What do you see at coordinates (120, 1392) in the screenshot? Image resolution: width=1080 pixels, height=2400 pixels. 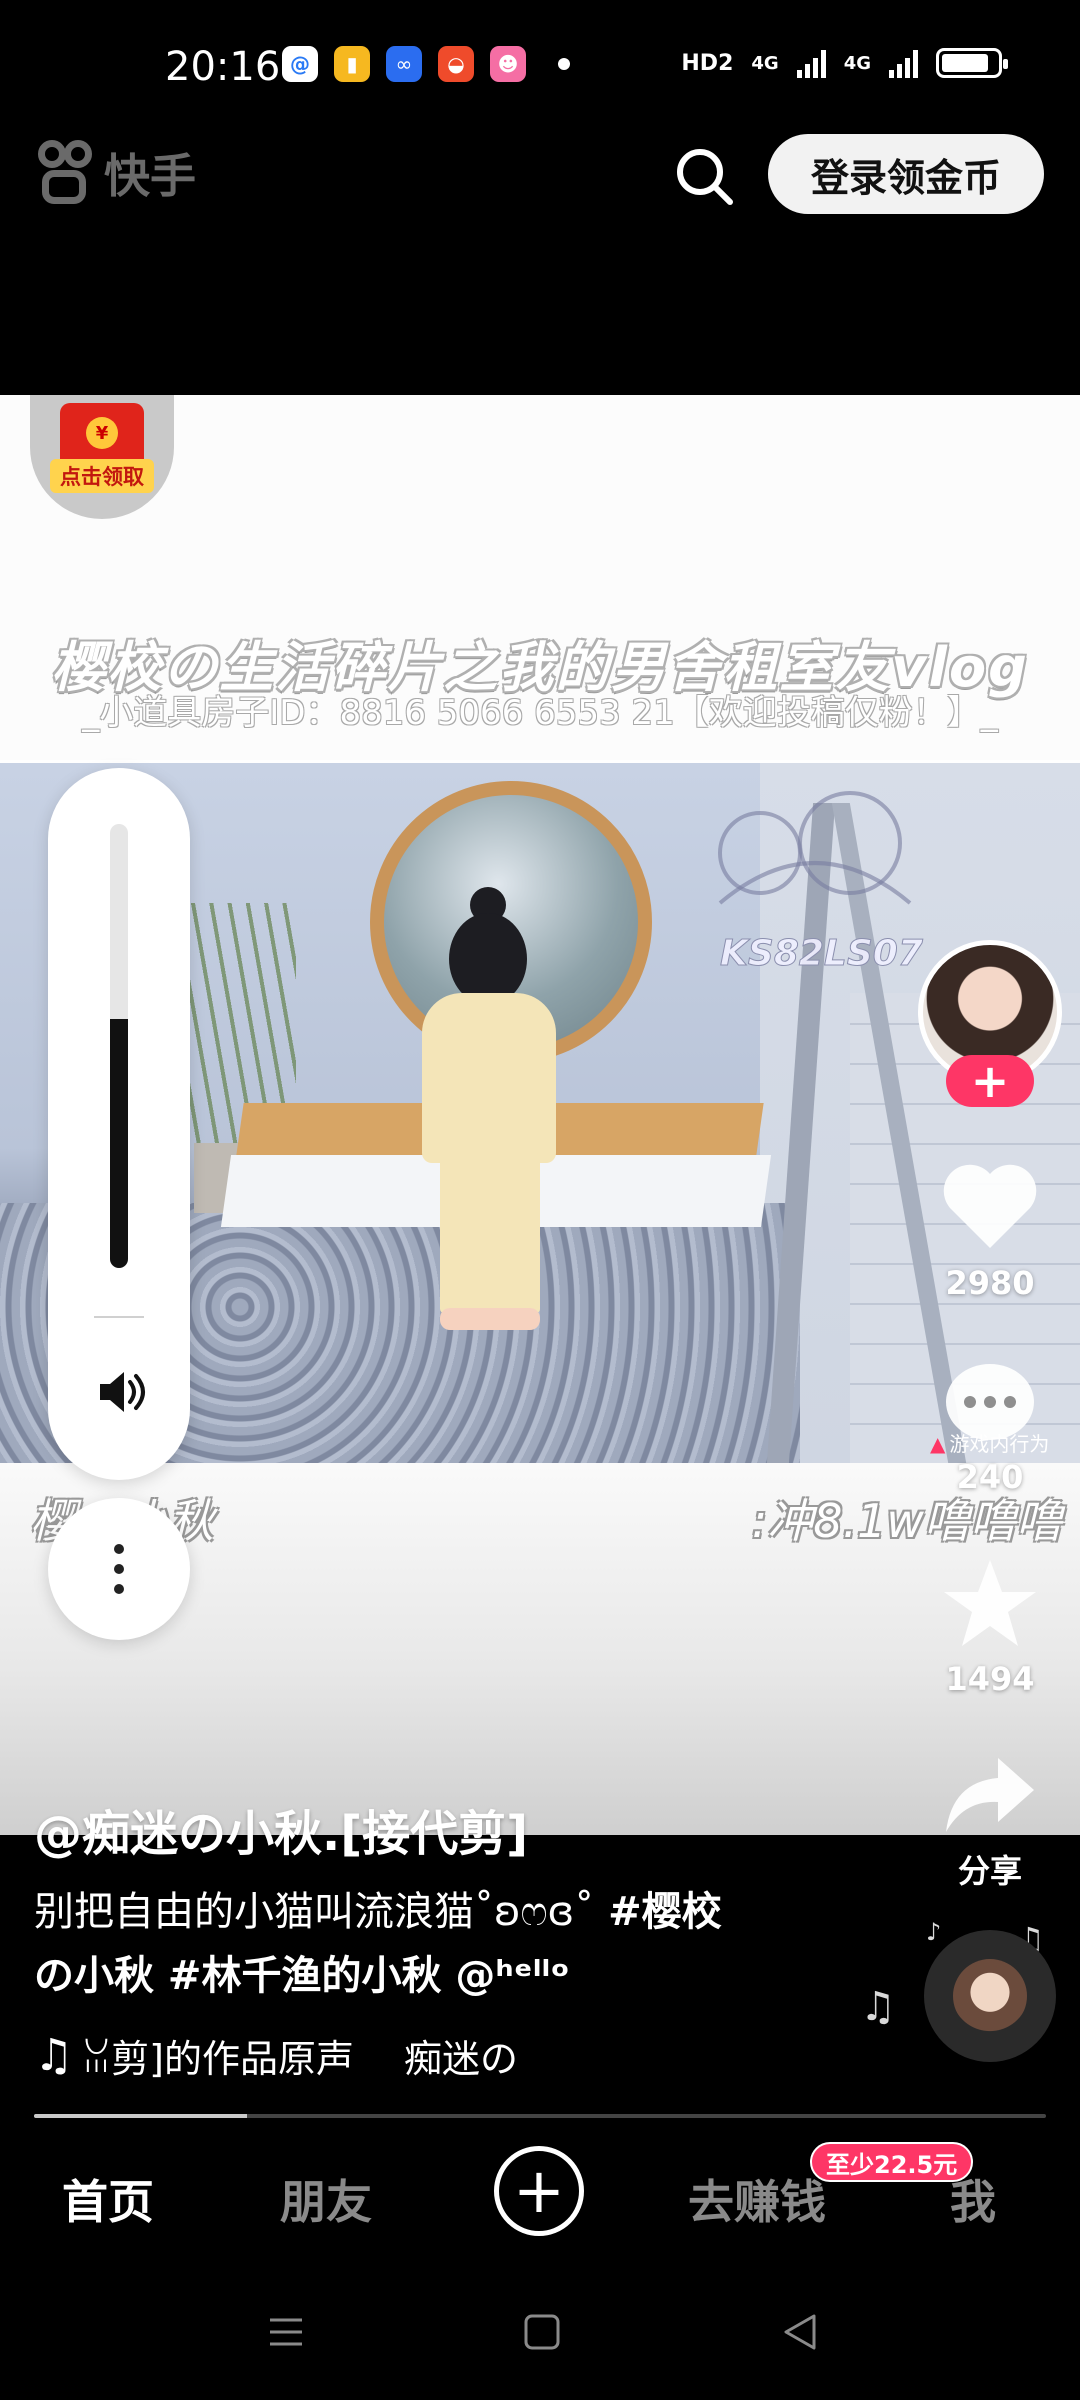 I see `speaker-icon` at bounding box center [120, 1392].